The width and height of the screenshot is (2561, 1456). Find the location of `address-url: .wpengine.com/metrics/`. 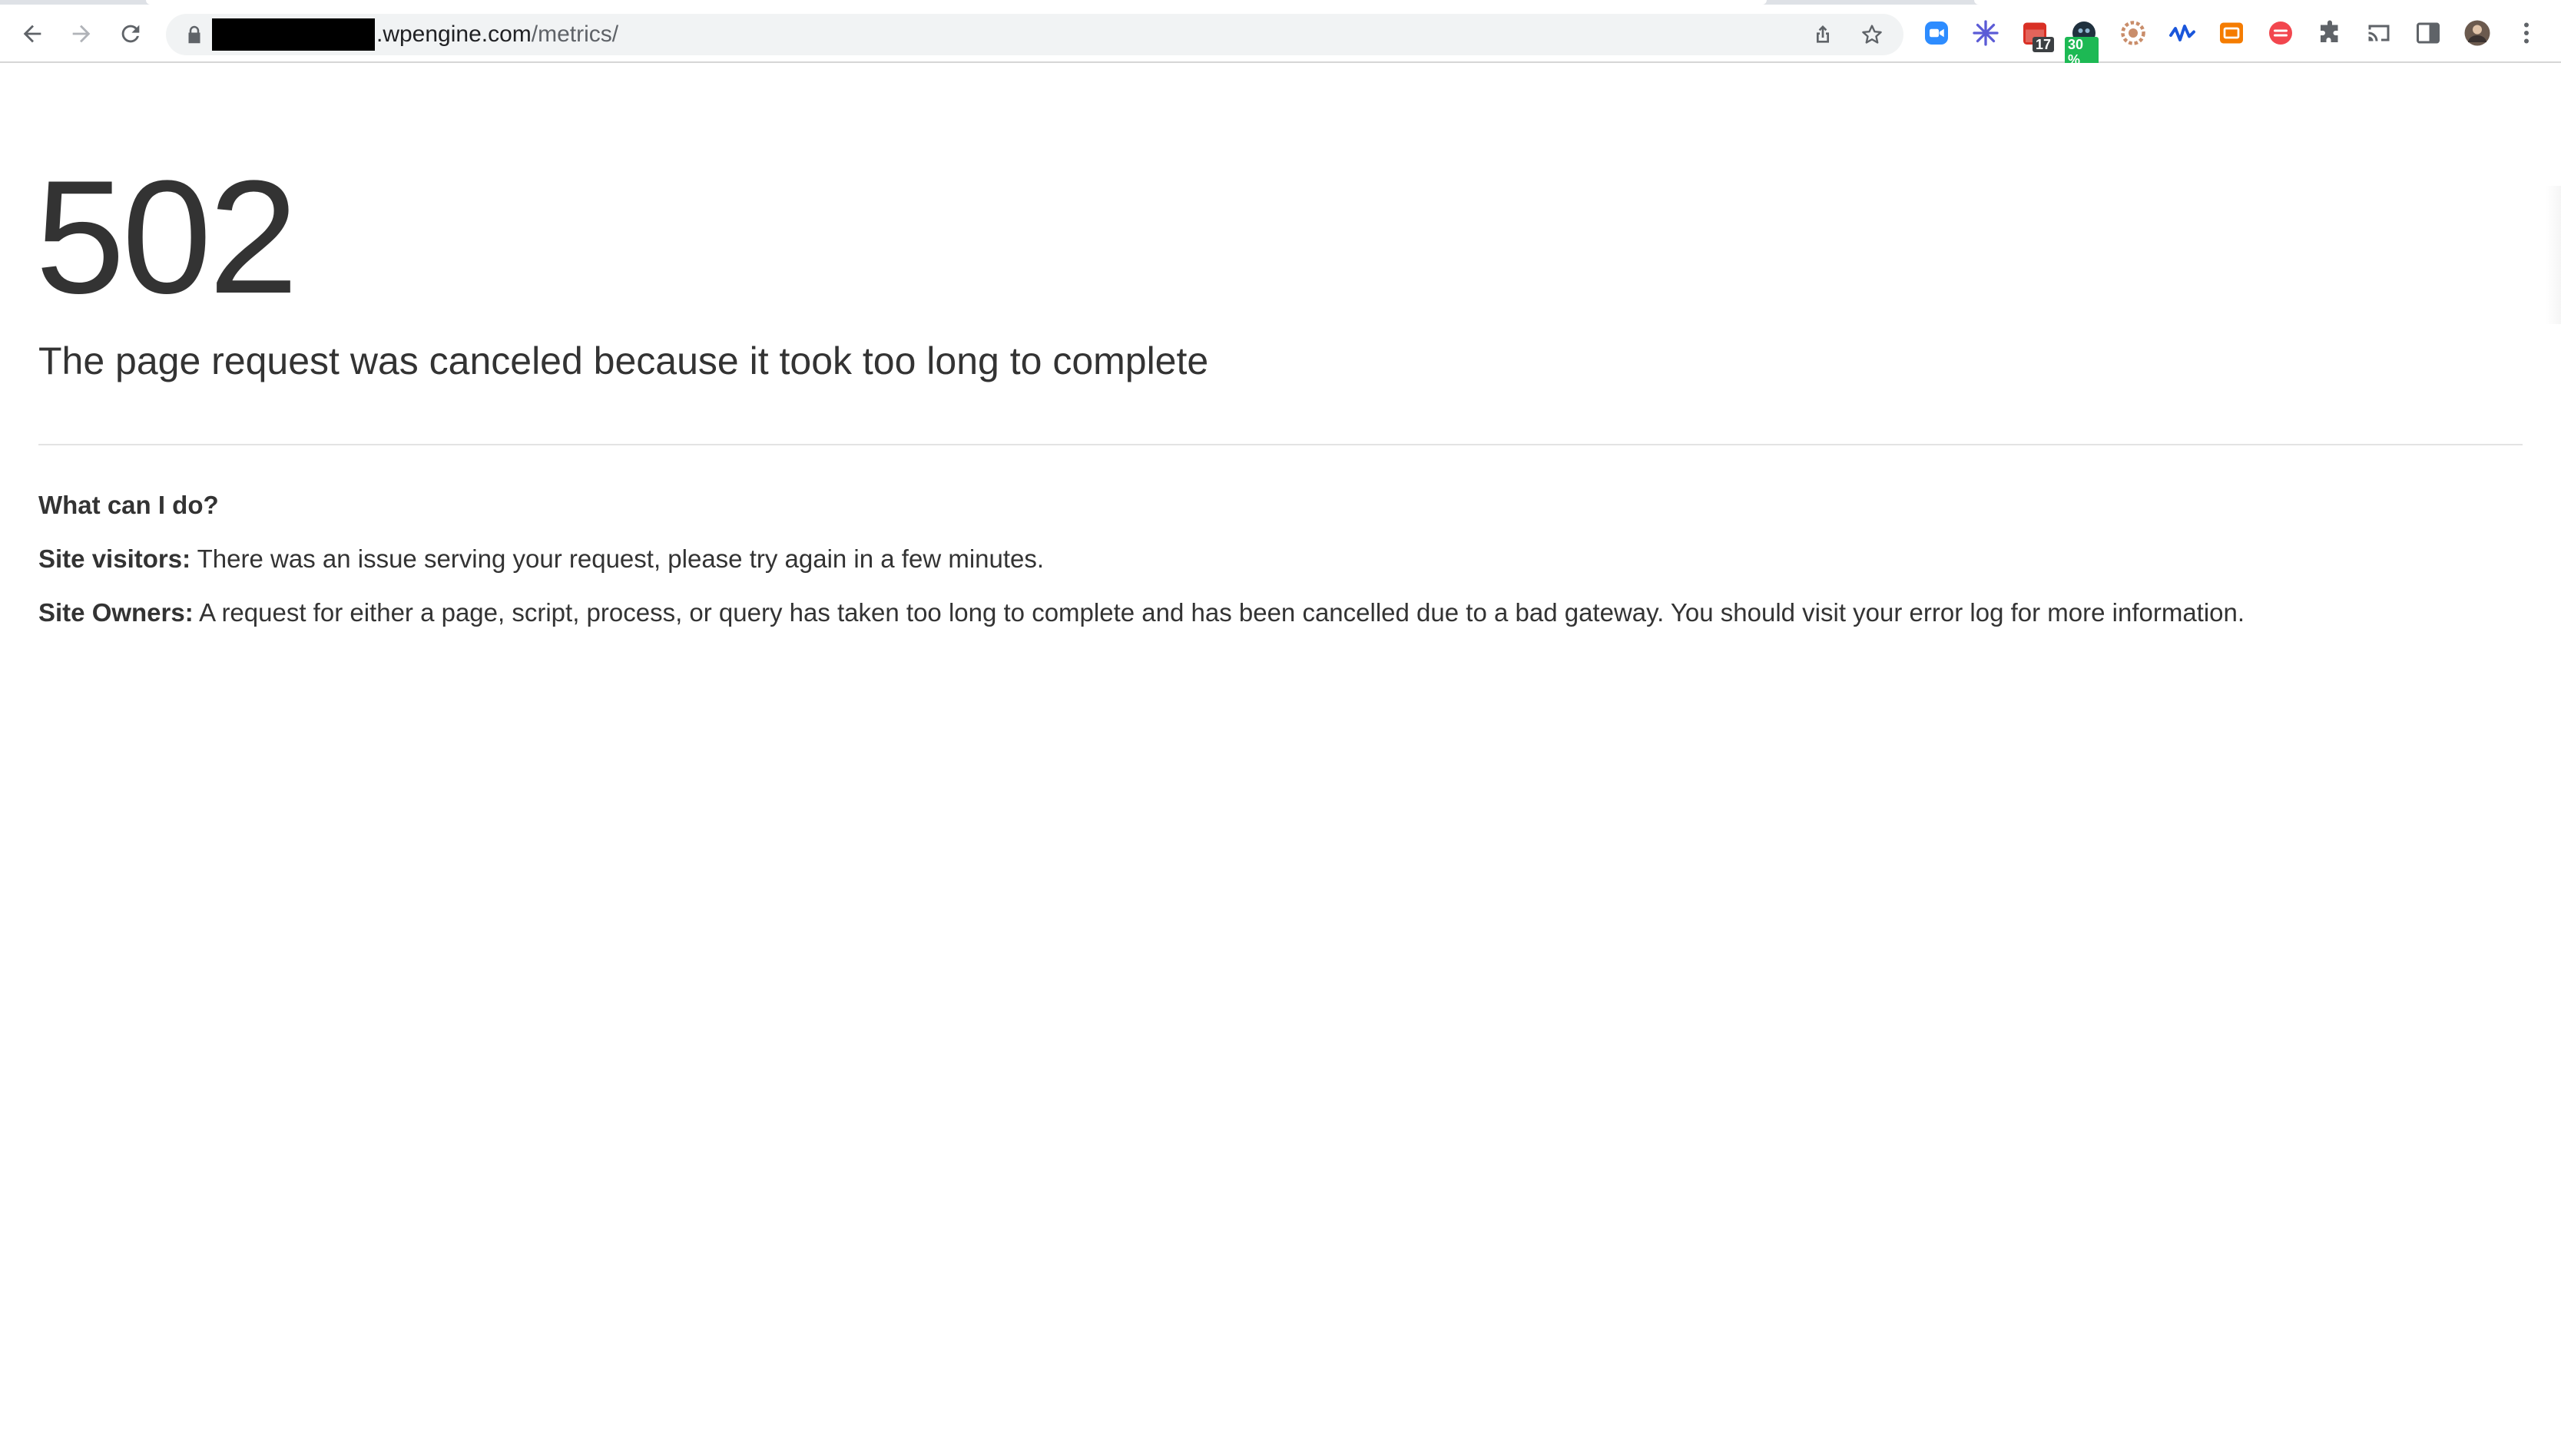

address-url: .wpengine.com/metrics/ is located at coordinates (497, 35).